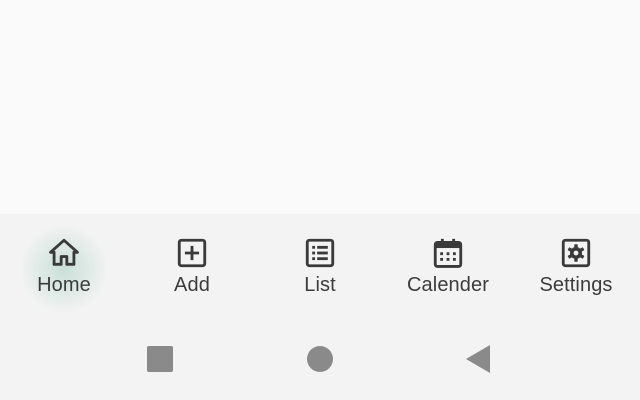 The height and width of the screenshot is (400, 640). I want to click on add-box-icon, so click(192, 253).